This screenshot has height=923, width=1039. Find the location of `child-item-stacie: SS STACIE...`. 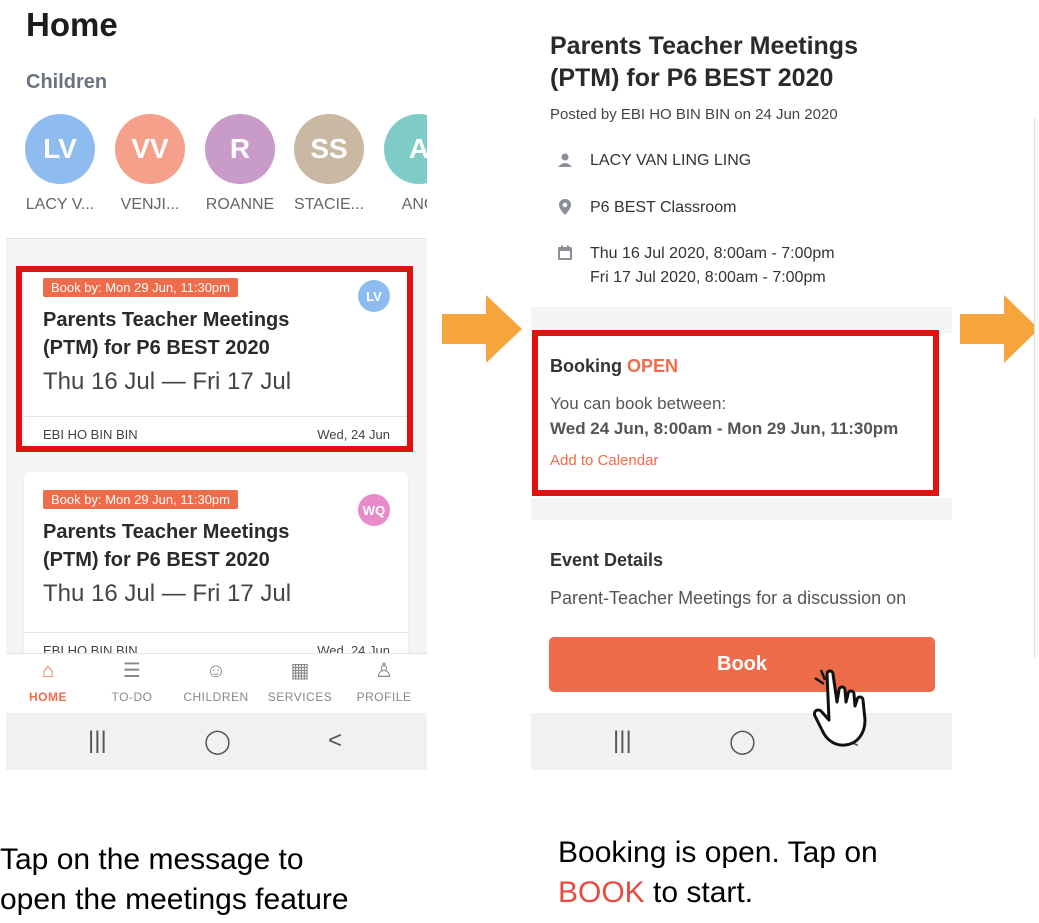

child-item-stacie: SS STACIE... is located at coordinates (329, 164).